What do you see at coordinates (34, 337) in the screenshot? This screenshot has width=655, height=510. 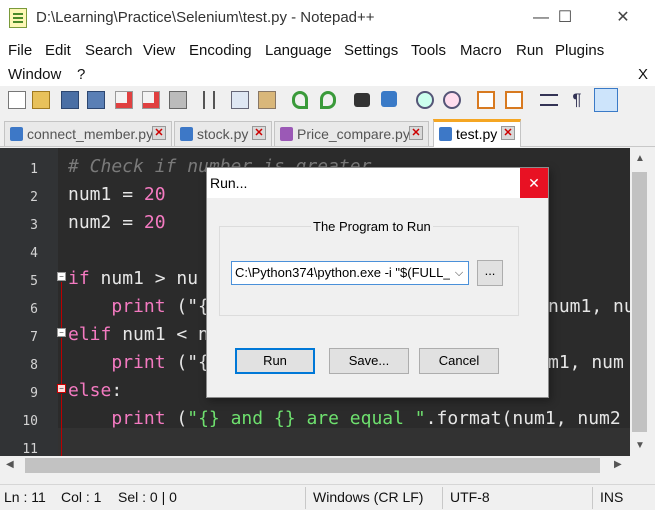 I see `line-number: 7` at bounding box center [34, 337].